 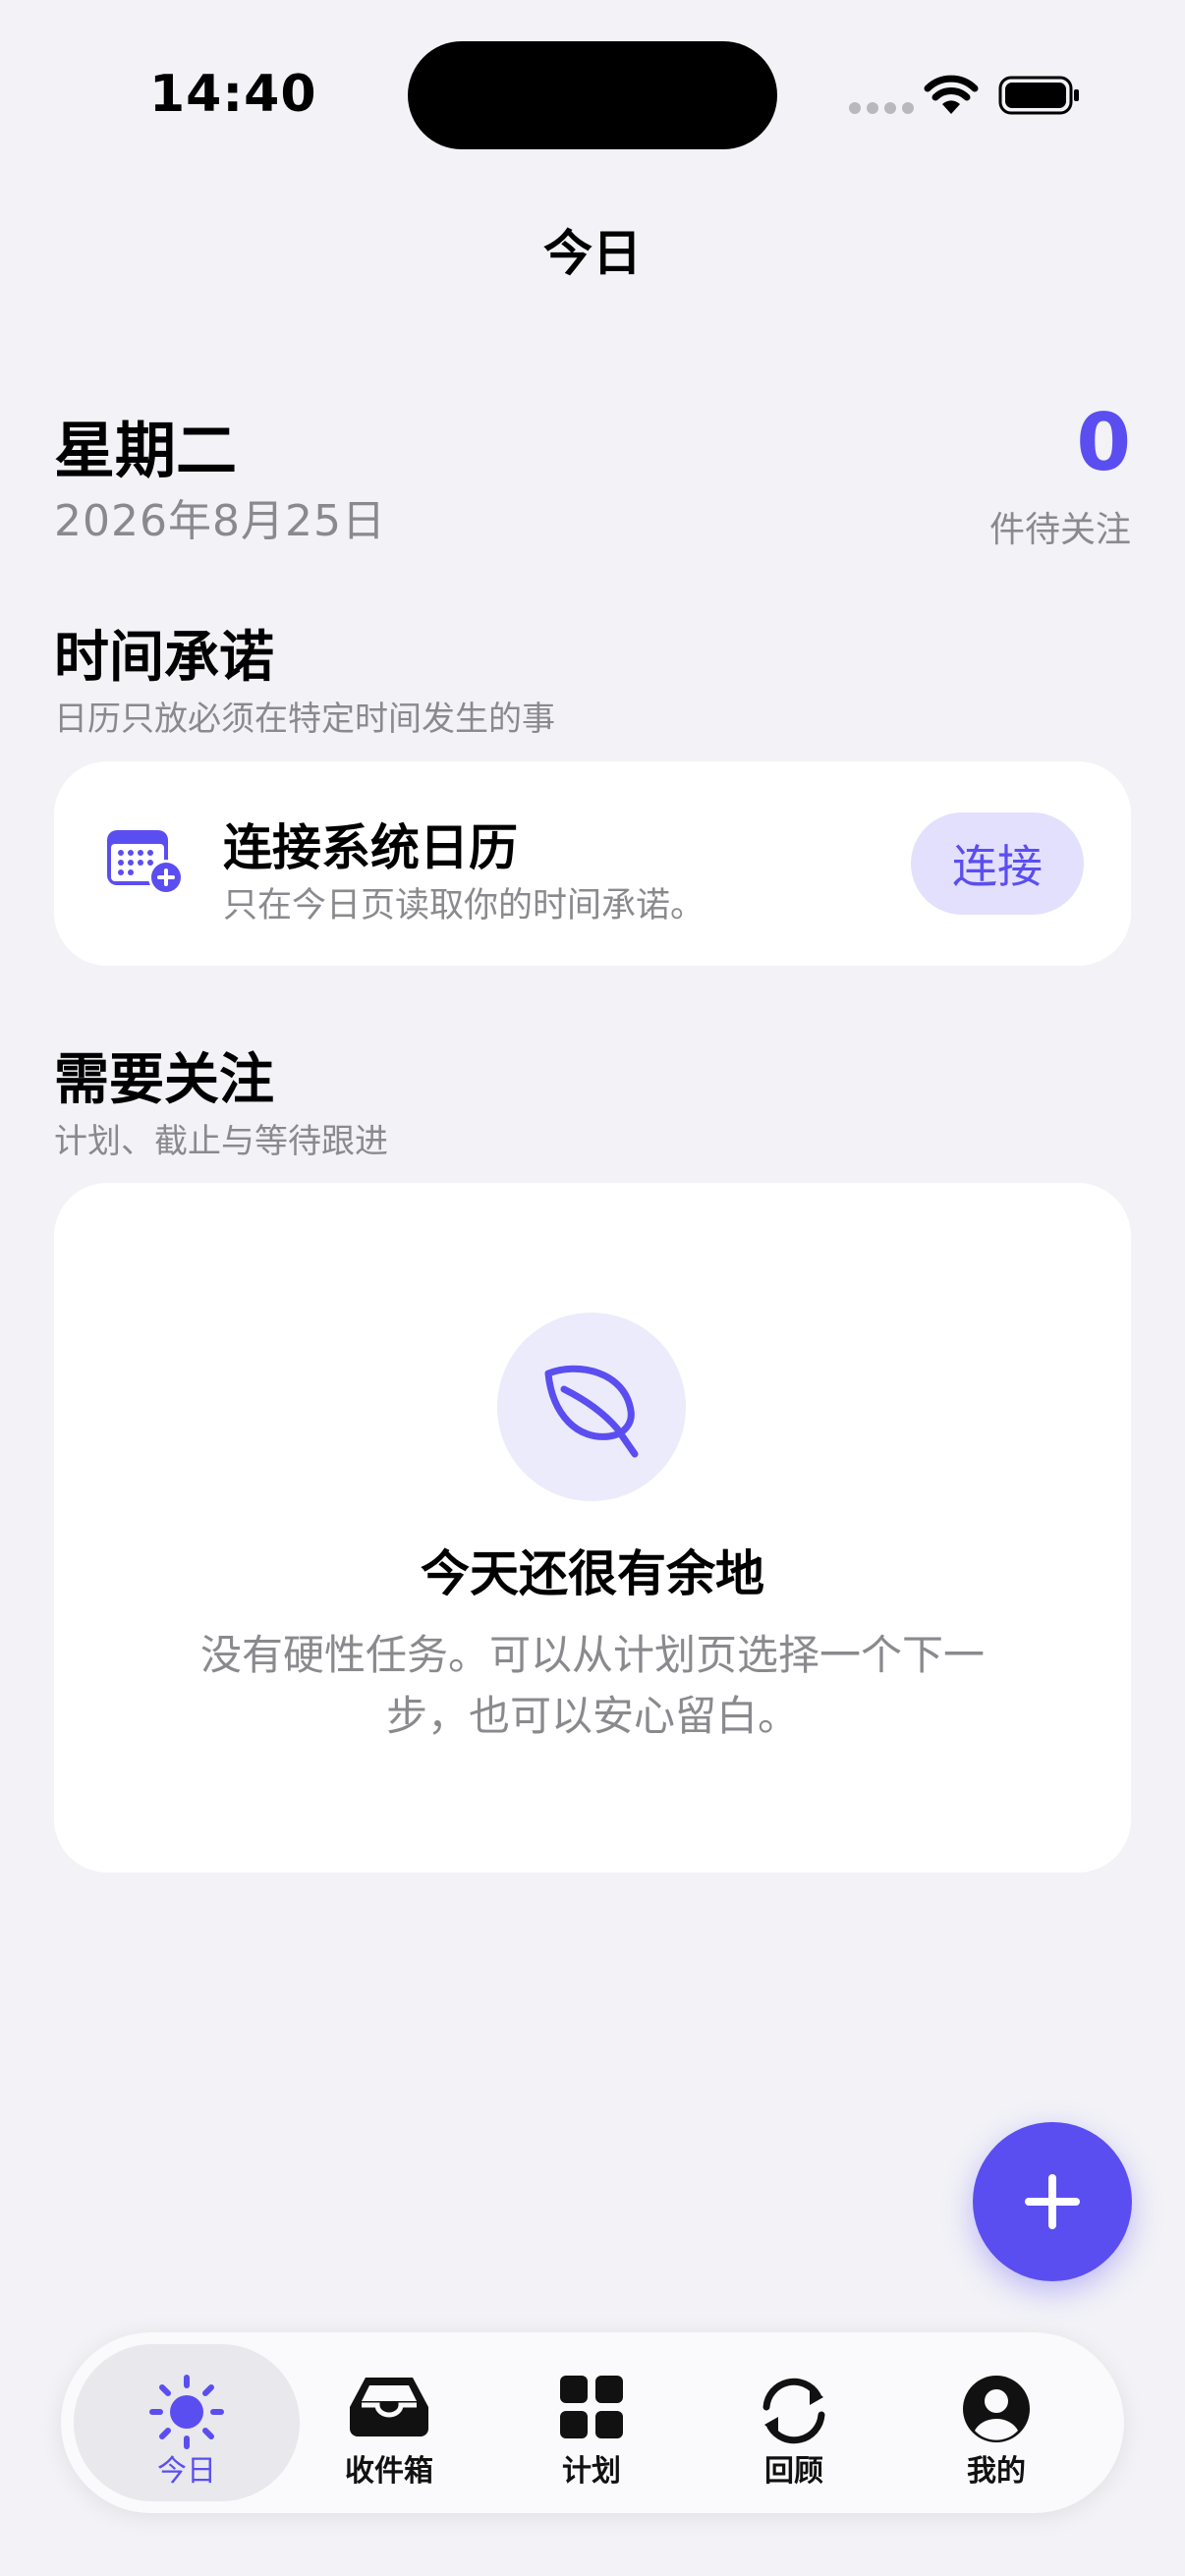 I want to click on attention-count: 0, so click(x=1104, y=442).